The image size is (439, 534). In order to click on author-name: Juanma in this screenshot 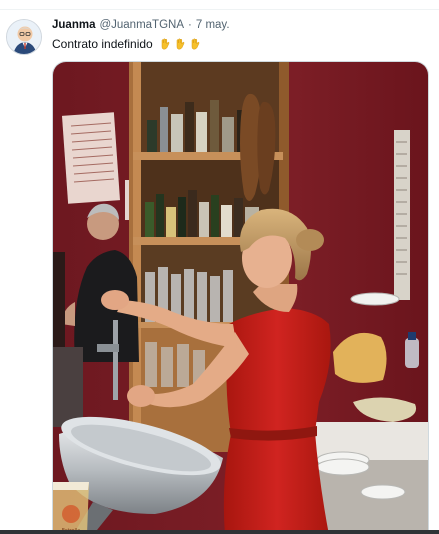, I will do `click(73, 25)`.